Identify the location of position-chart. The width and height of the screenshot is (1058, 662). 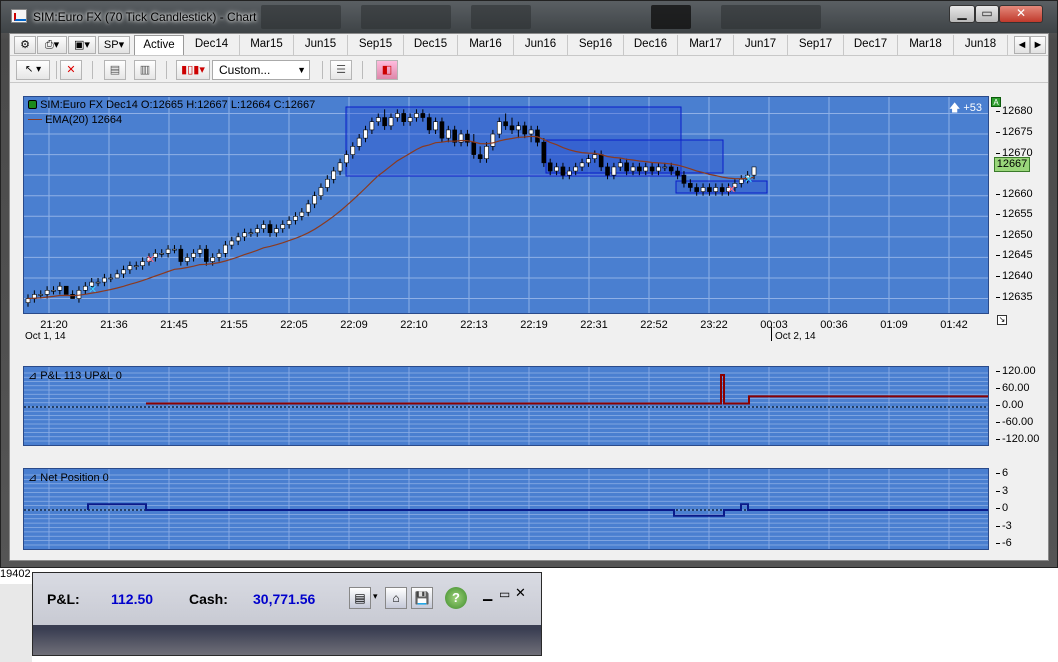
(506, 509).